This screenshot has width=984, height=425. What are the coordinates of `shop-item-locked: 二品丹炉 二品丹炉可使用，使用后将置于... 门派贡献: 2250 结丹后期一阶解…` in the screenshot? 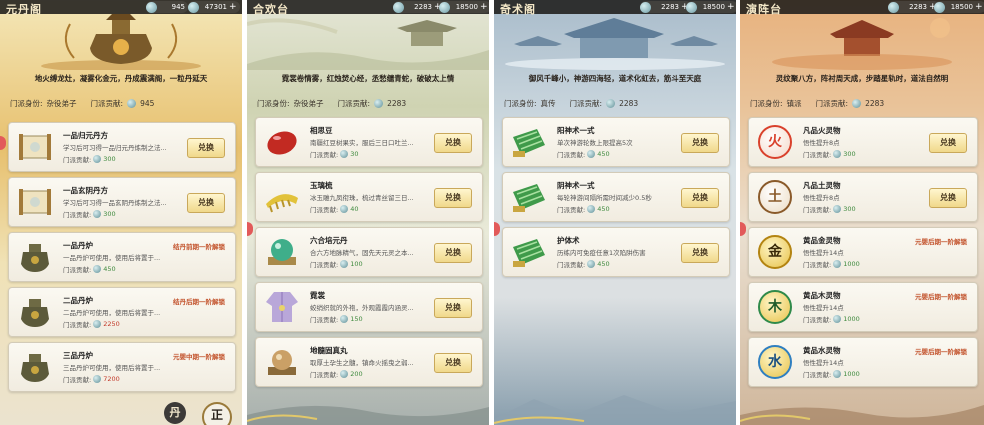 It's located at (122, 312).